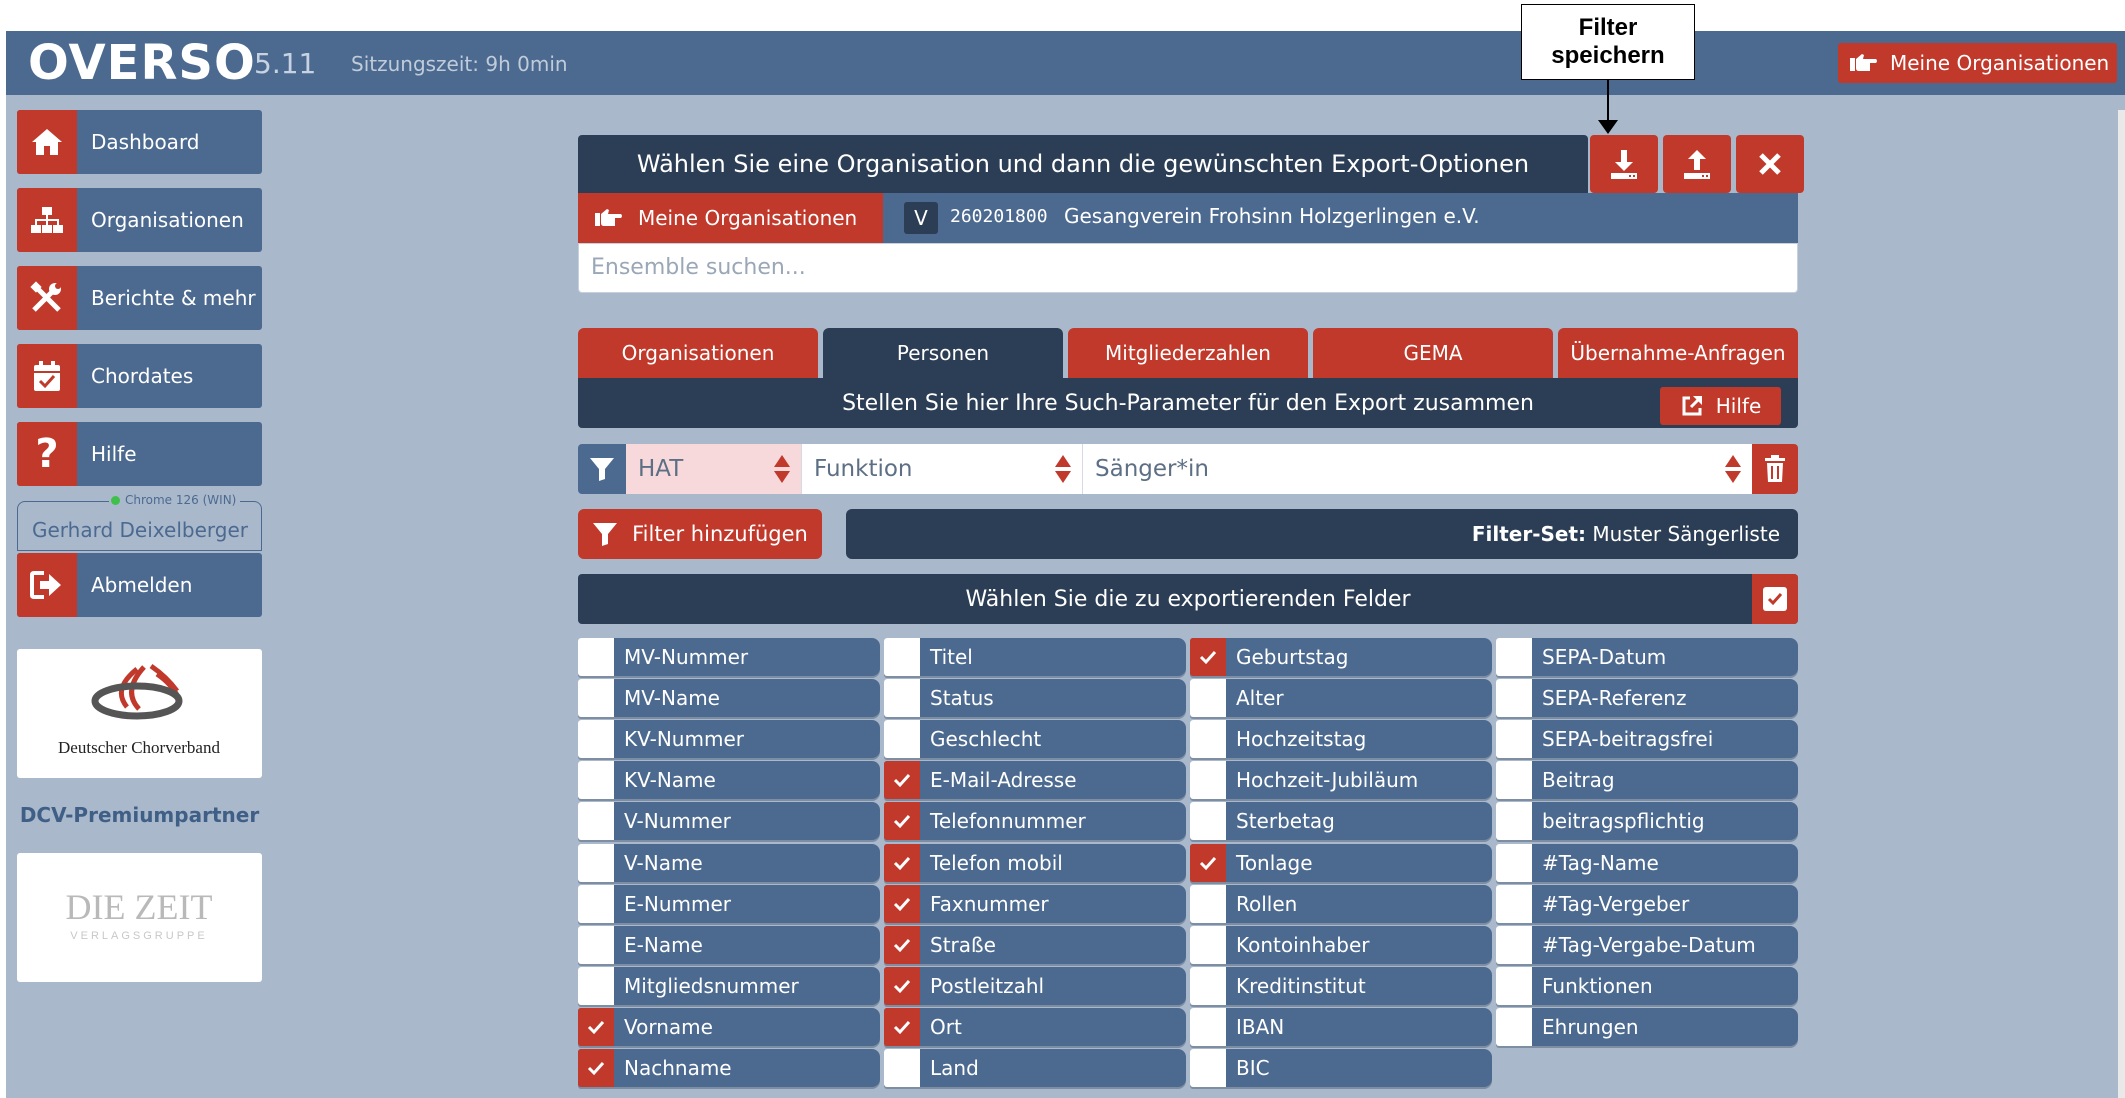 This screenshot has width=2125, height=1098. What do you see at coordinates (714, 469) in the screenshot?
I see `filter-operator-select: HAT` at bounding box center [714, 469].